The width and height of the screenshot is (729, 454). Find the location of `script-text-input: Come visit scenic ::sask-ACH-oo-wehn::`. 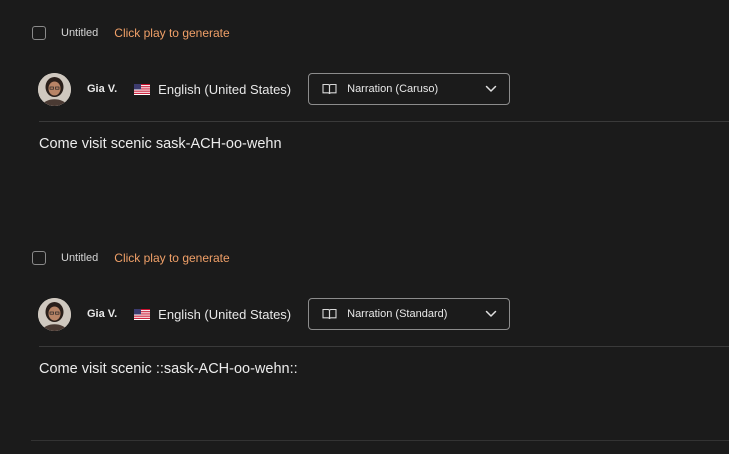

script-text-input: Come visit scenic ::sask-ACH-oo-wehn:: is located at coordinates (168, 369).